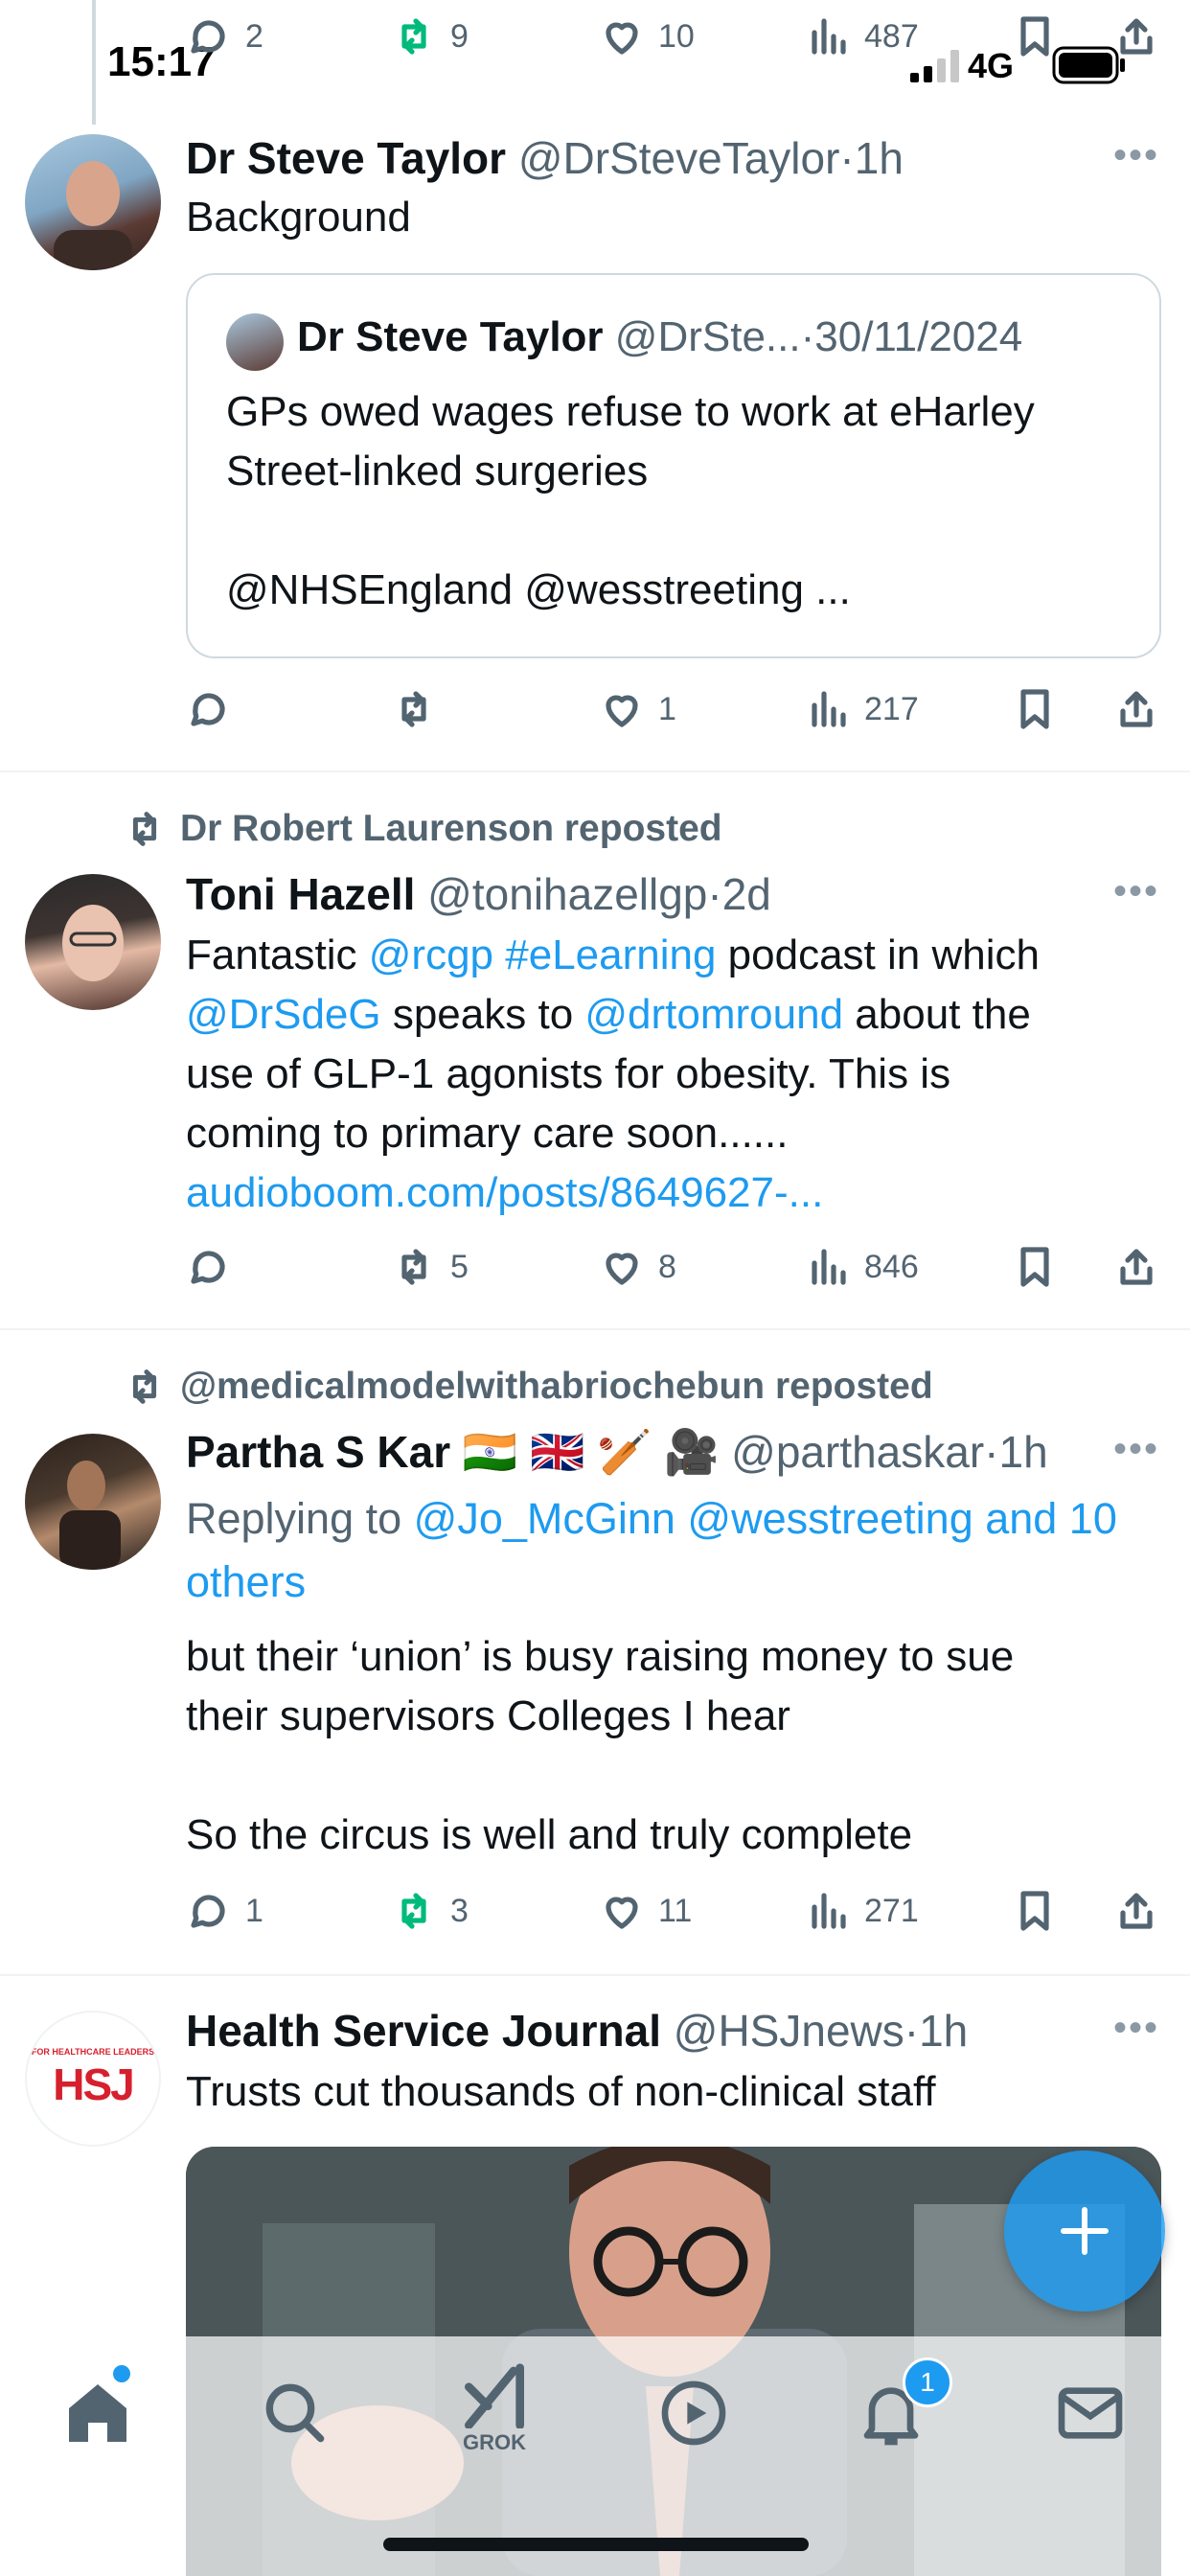 The image size is (1190, 2576). Describe the element at coordinates (622, 709) in the screenshot. I see `heart-icon` at that location.